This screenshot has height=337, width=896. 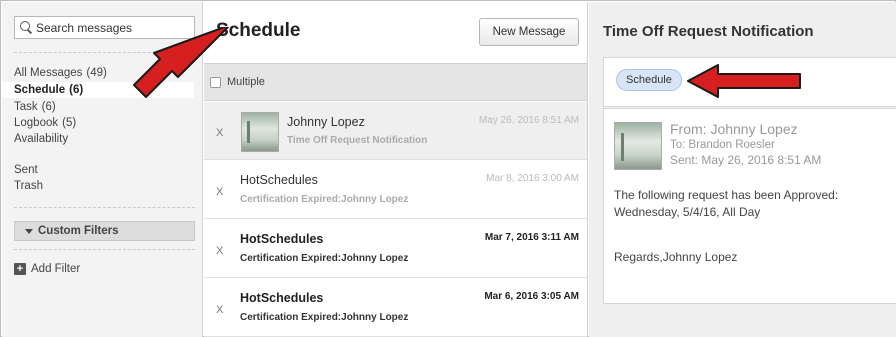 I want to click on sidebar-item-task: Task (6), so click(x=98, y=107).